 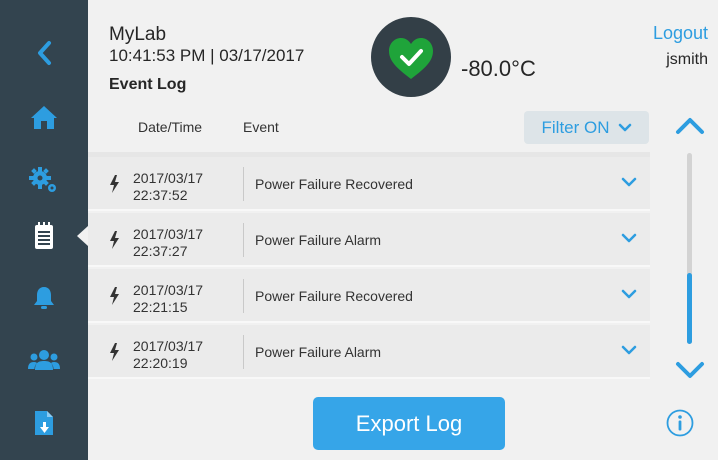 What do you see at coordinates (624, 127) in the screenshot?
I see `chevron-down-icon` at bounding box center [624, 127].